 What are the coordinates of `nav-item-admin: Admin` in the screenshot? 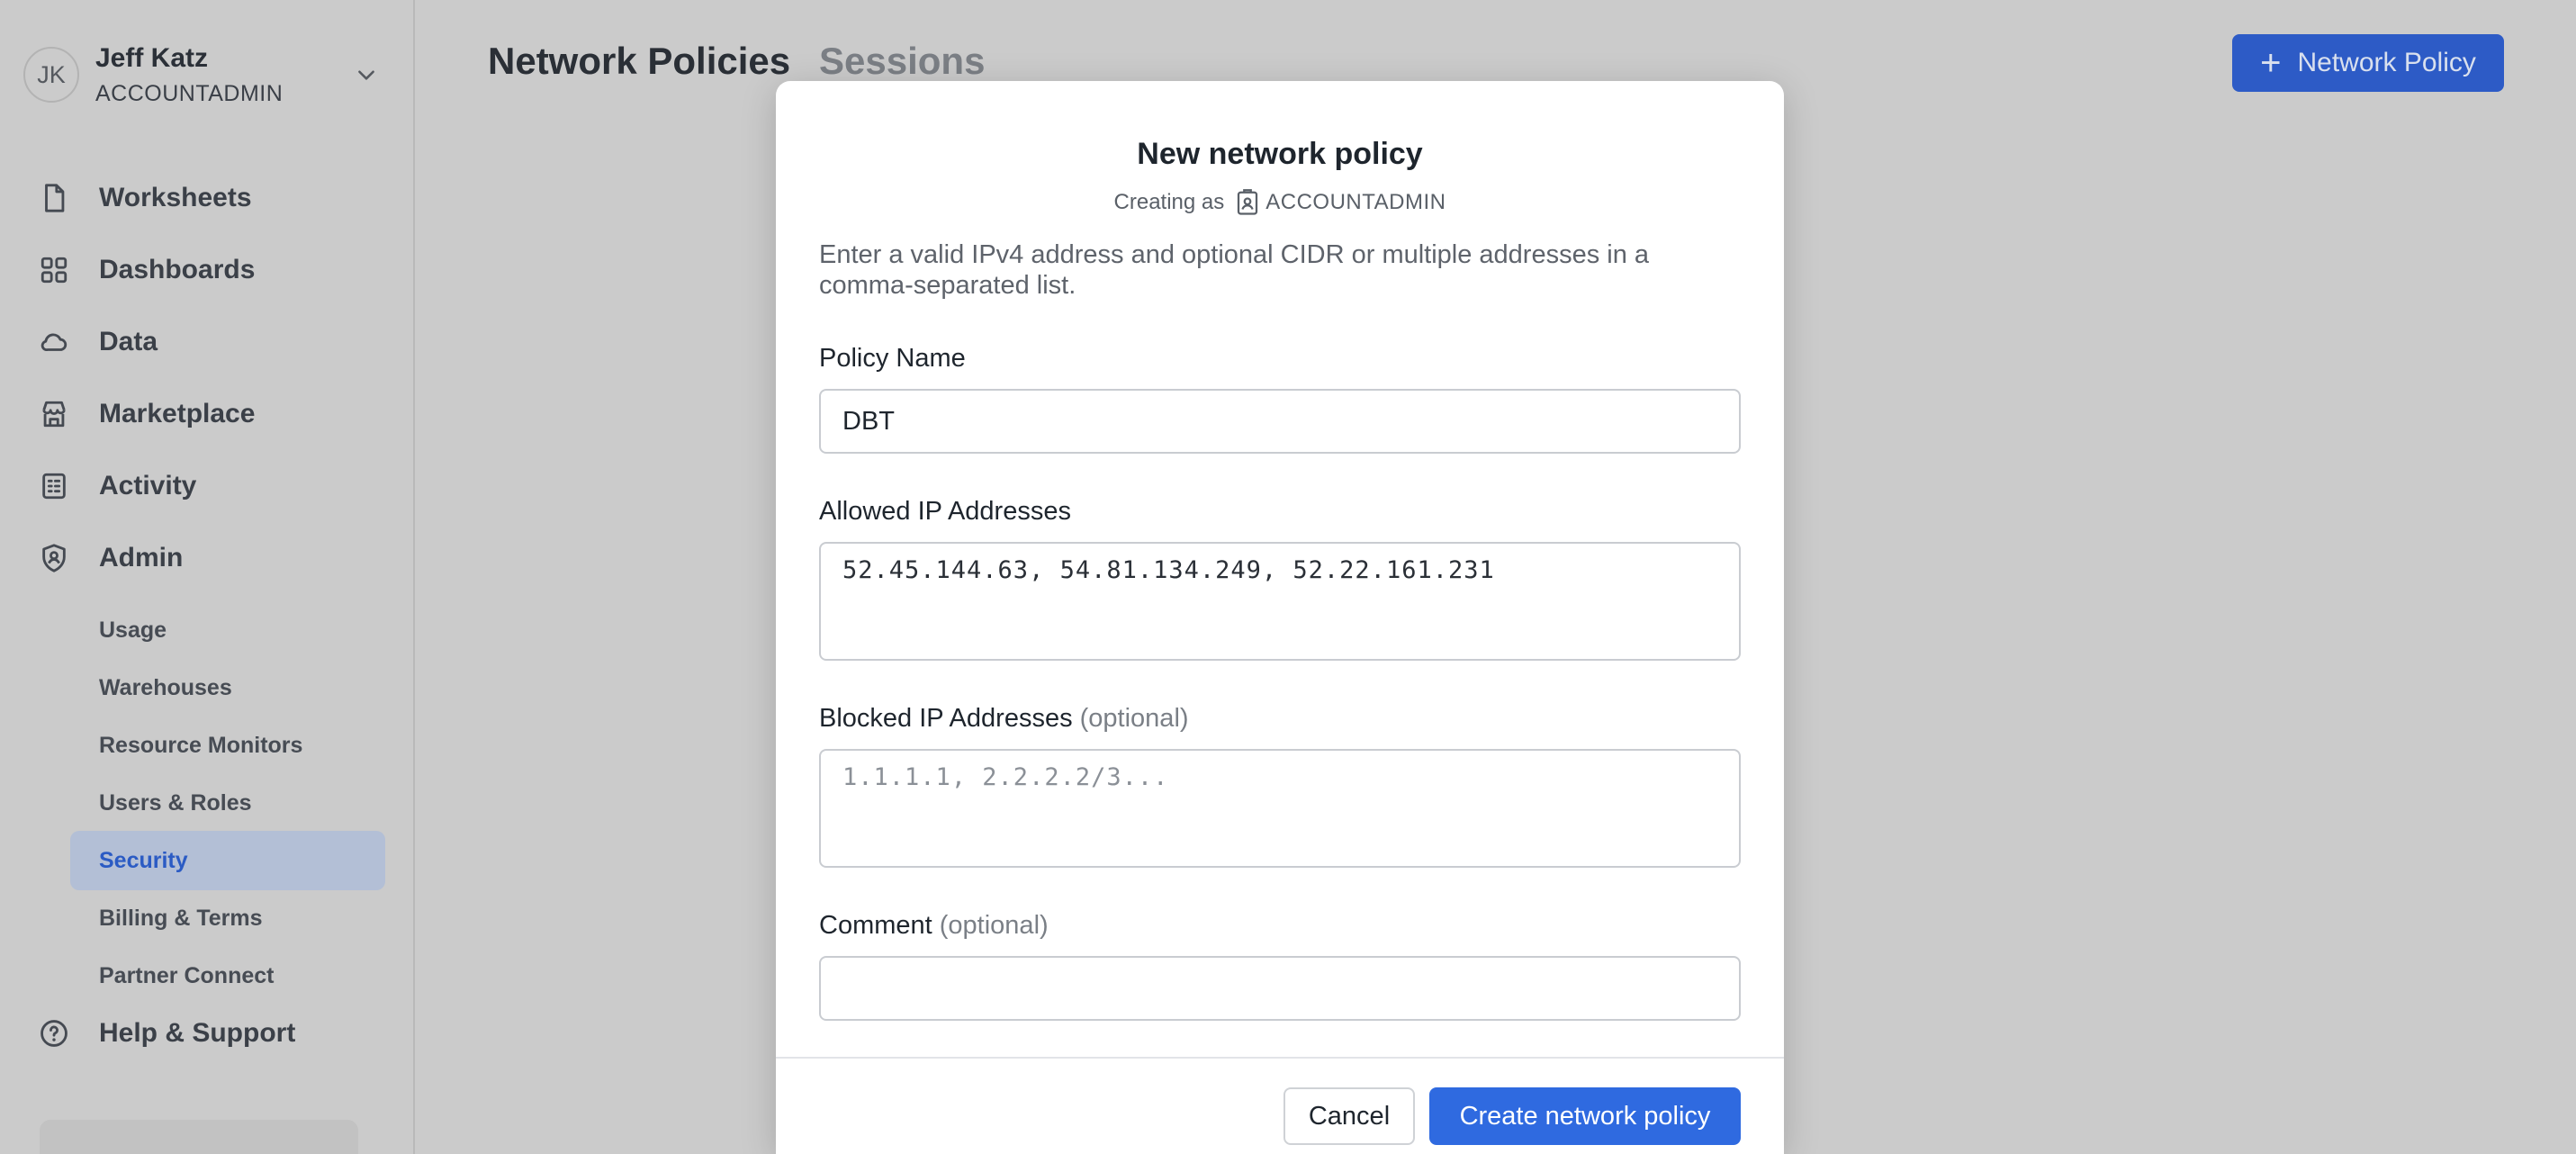 It's located at (211, 558).